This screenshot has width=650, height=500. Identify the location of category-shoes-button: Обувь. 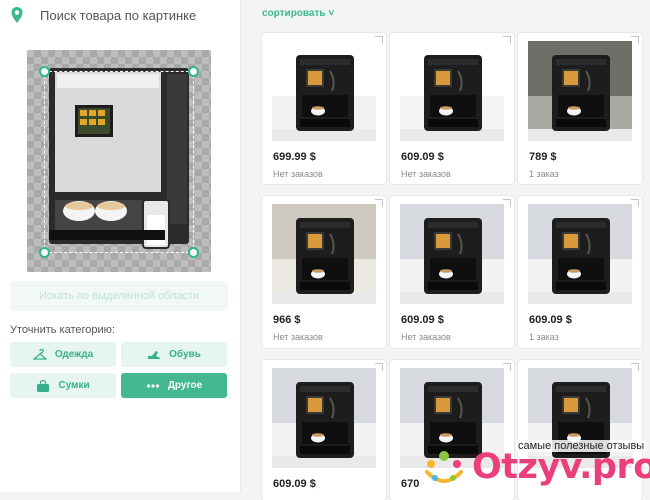
(174, 354).